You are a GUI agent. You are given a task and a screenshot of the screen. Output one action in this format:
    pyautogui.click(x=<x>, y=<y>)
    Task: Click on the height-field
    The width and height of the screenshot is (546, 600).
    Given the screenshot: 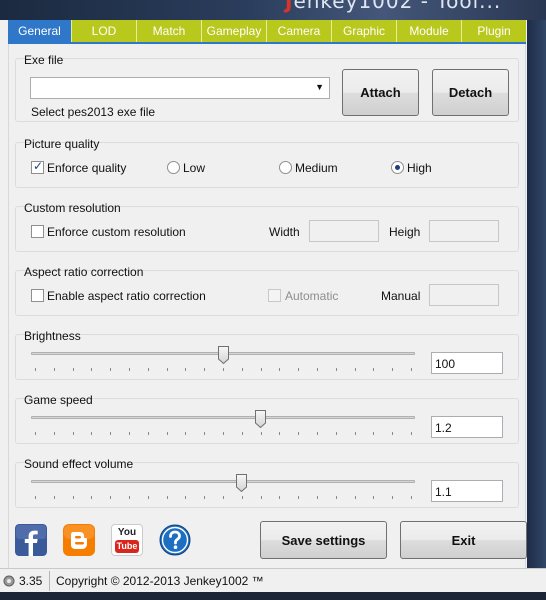 What is the action you would take?
    pyautogui.click(x=464, y=231)
    